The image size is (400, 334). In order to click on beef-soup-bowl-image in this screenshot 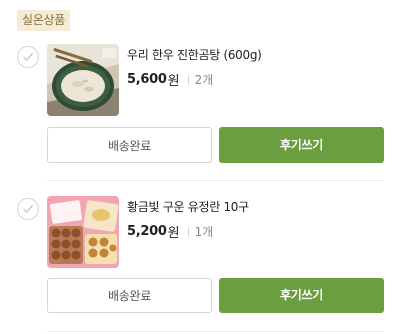, I will do `click(83, 80)`.